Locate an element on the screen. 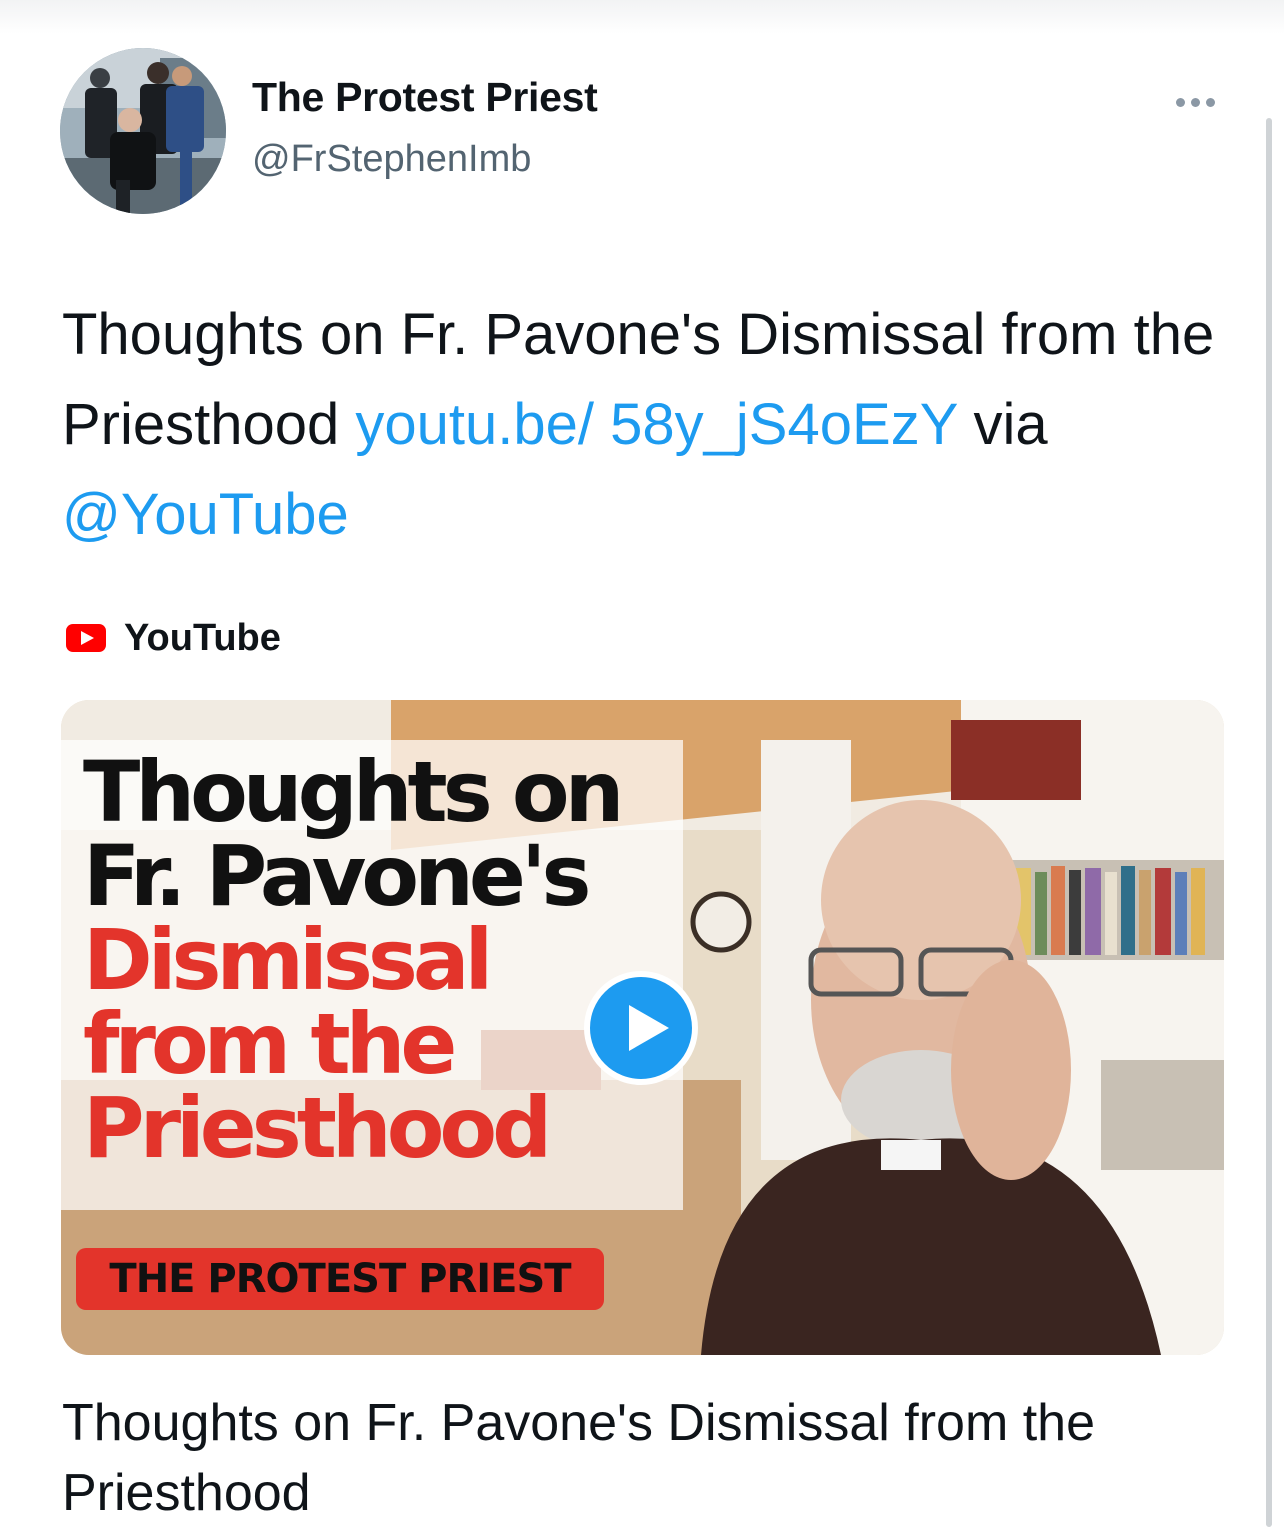 The width and height of the screenshot is (1284, 1528). mention-link: @YouTube is located at coordinates (205, 514).